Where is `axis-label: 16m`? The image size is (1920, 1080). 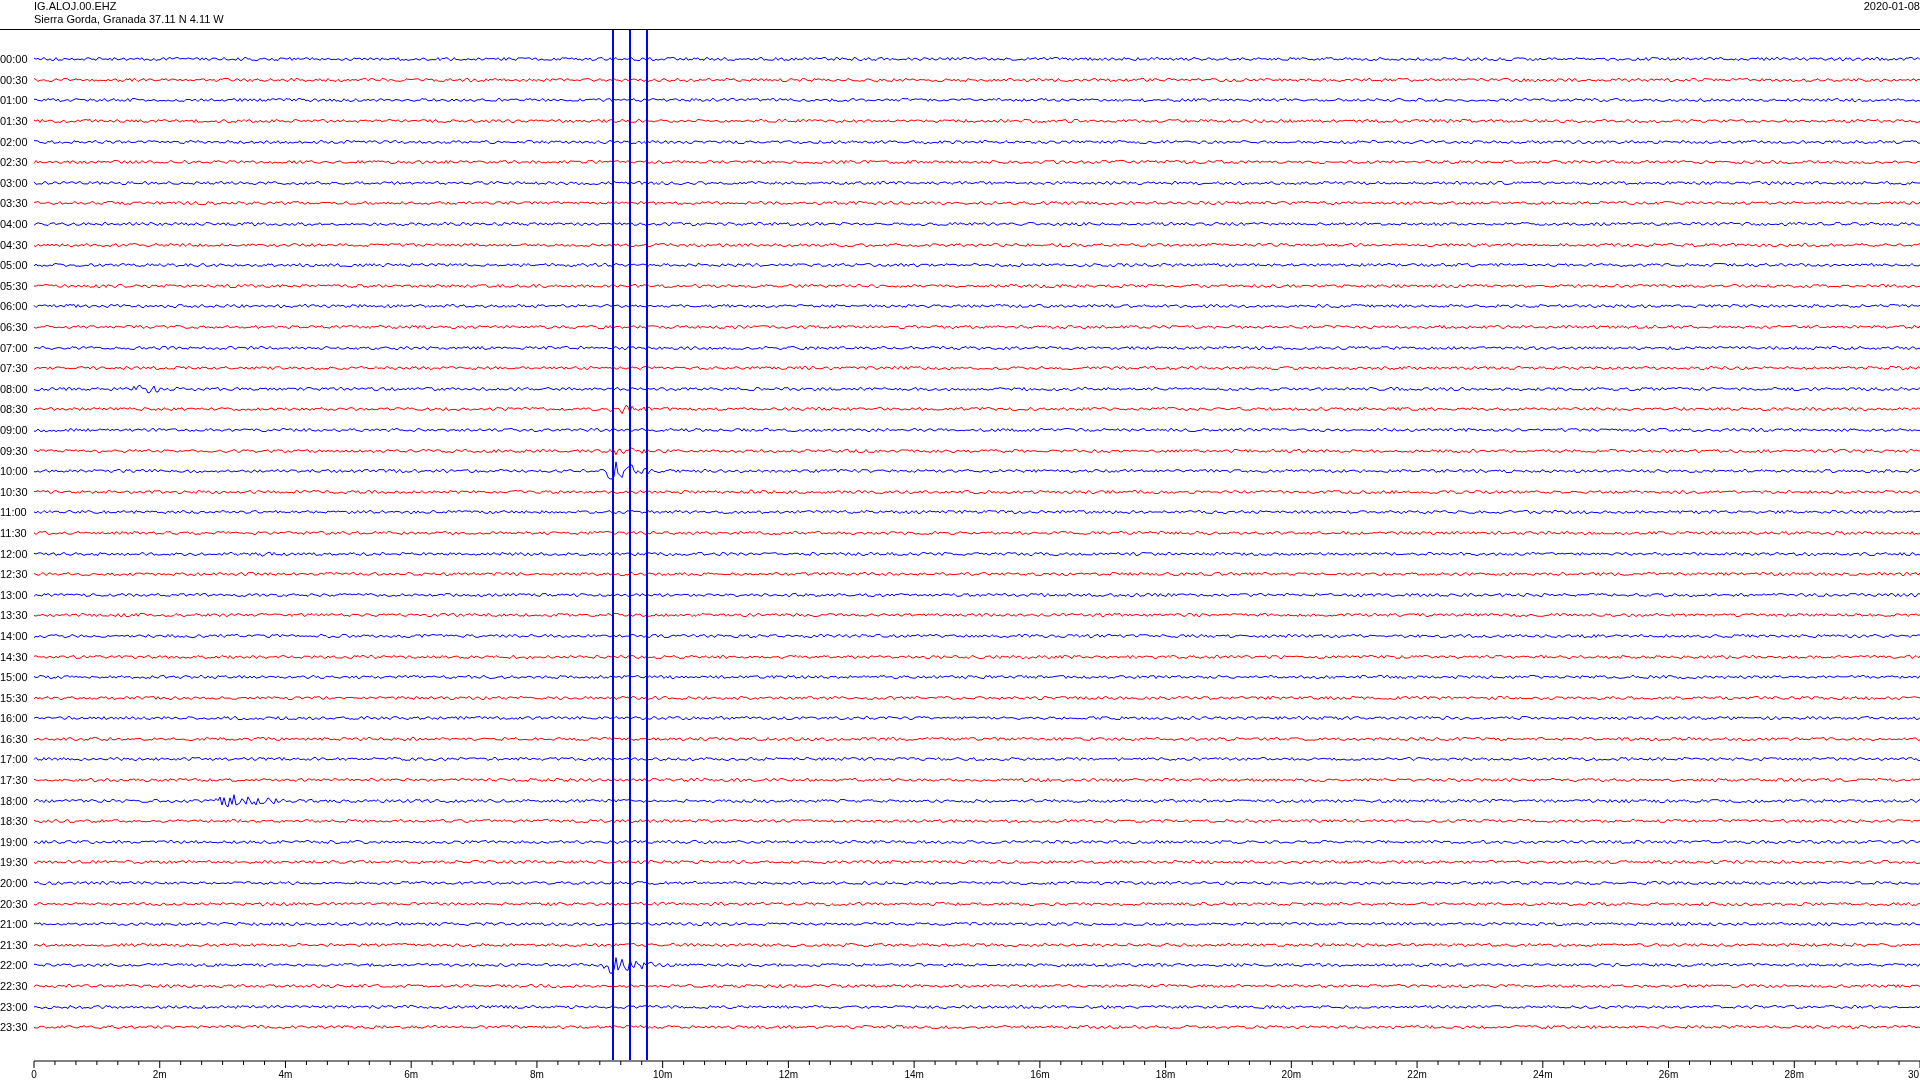
axis-label: 16m is located at coordinates (1040, 1074).